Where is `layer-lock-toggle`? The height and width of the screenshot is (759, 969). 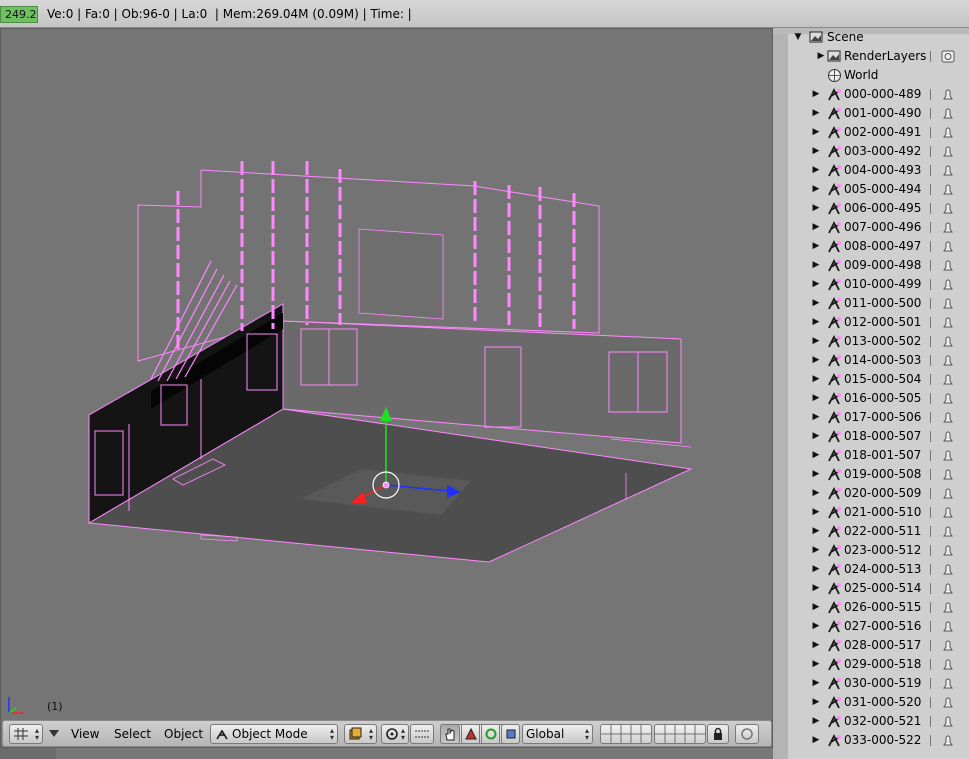
layer-lock-toggle is located at coordinates (718, 734).